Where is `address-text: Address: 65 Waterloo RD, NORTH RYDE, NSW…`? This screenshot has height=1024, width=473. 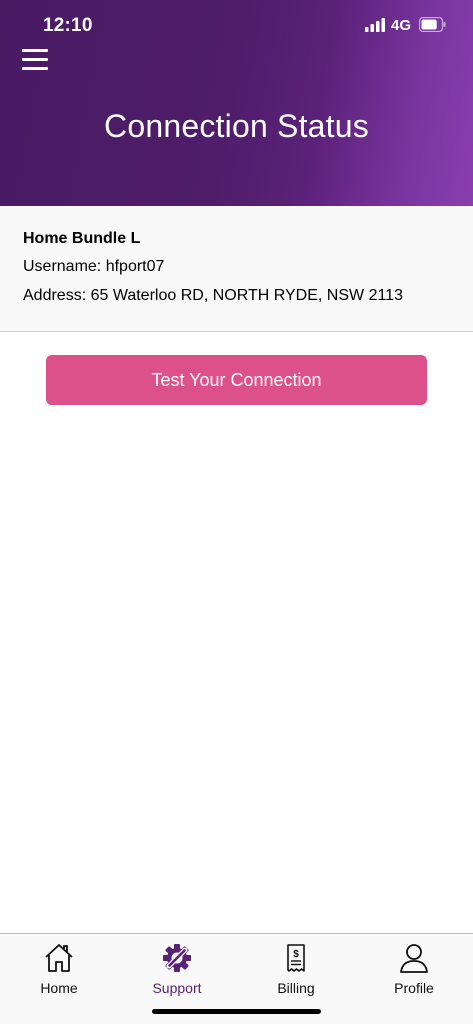 address-text: Address: 65 Waterloo RD, NORTH RYDE, NSW… is located at coordinates (213, 295).